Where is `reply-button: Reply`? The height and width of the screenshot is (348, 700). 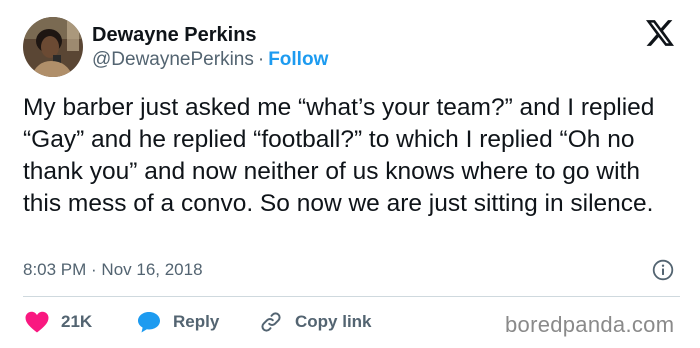 reply-button: Reply is located at coordinates (178, 322).